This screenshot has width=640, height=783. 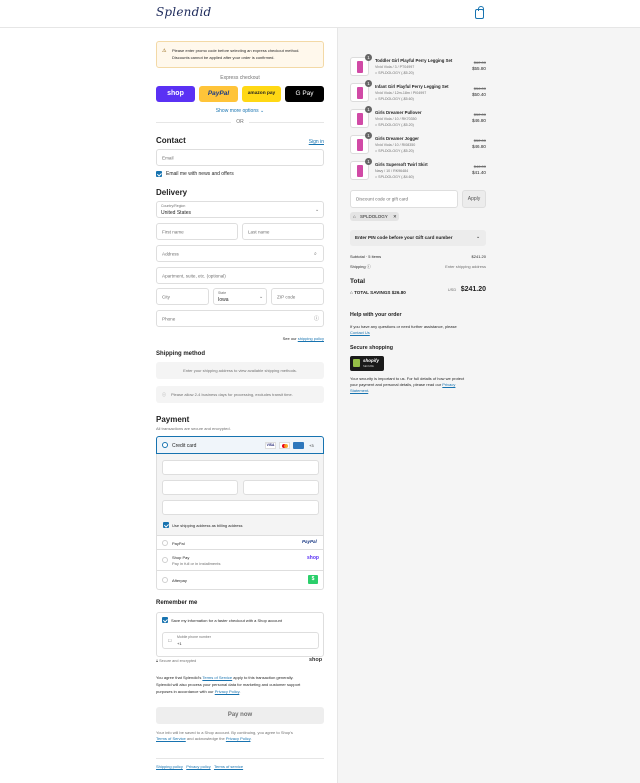 What do you see at coordinates (304, 94) in the screenshot?
I see `google-pay-button: G Pay` at bounding box center [304, 94].